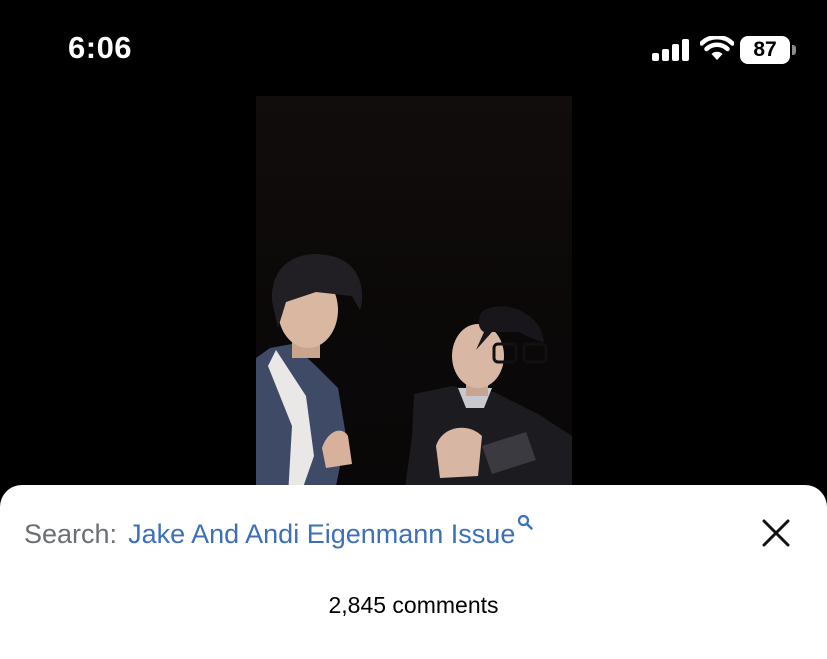  What do you see at coordinates (100, 47) in the screenshot?
I see `status-time: 6:06` at bounding box center [100, 47].